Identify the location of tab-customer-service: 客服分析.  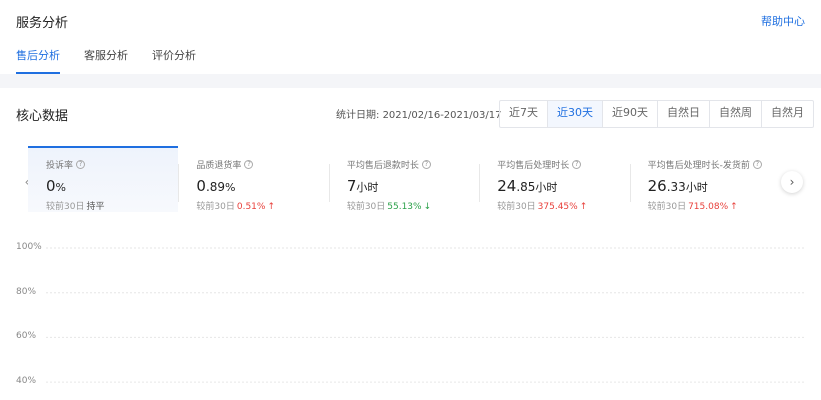
(106, 60).